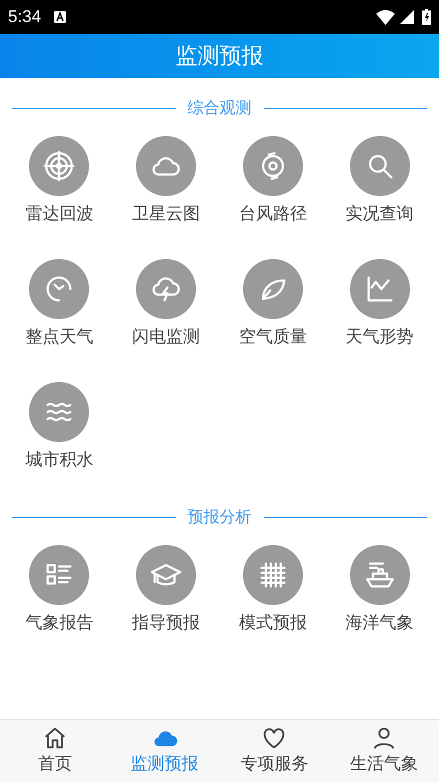 This screenshot has width=439, height=782. I want to click on nav-tab: 专项服务, so click(275, 751).